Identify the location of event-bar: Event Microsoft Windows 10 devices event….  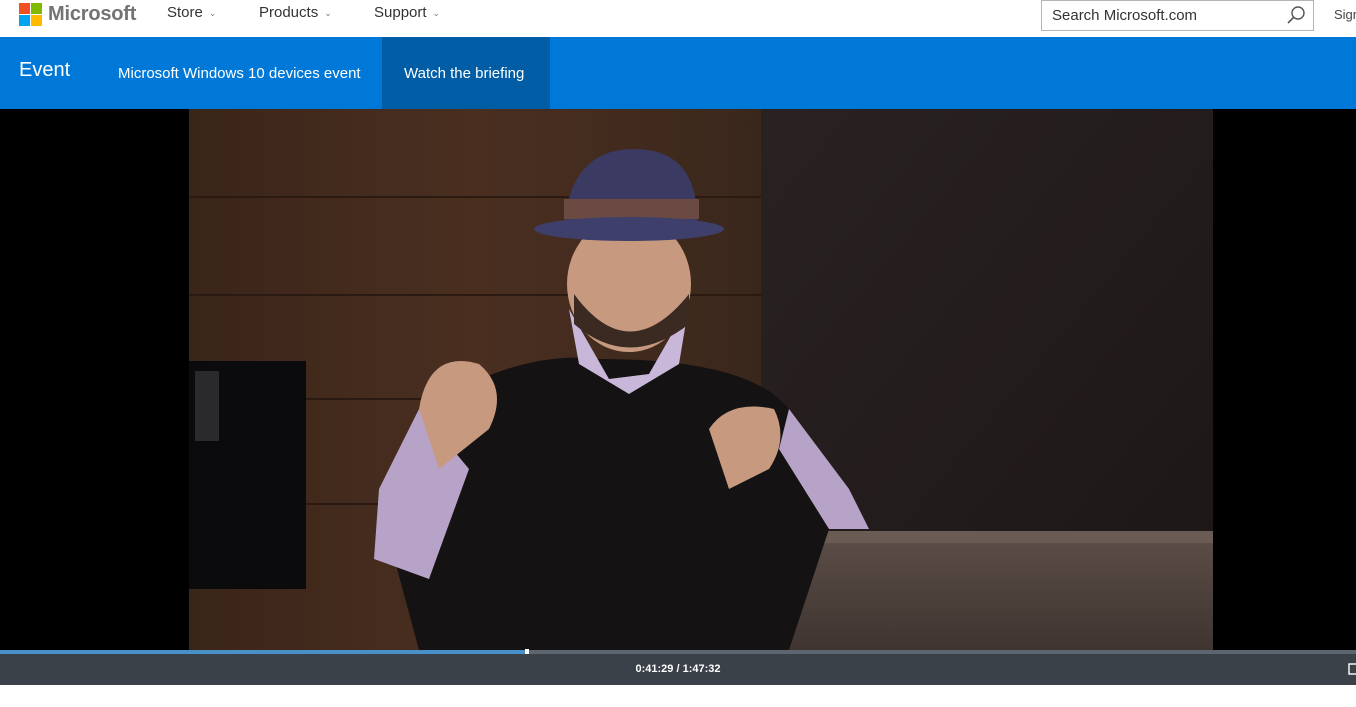
(678, 73).